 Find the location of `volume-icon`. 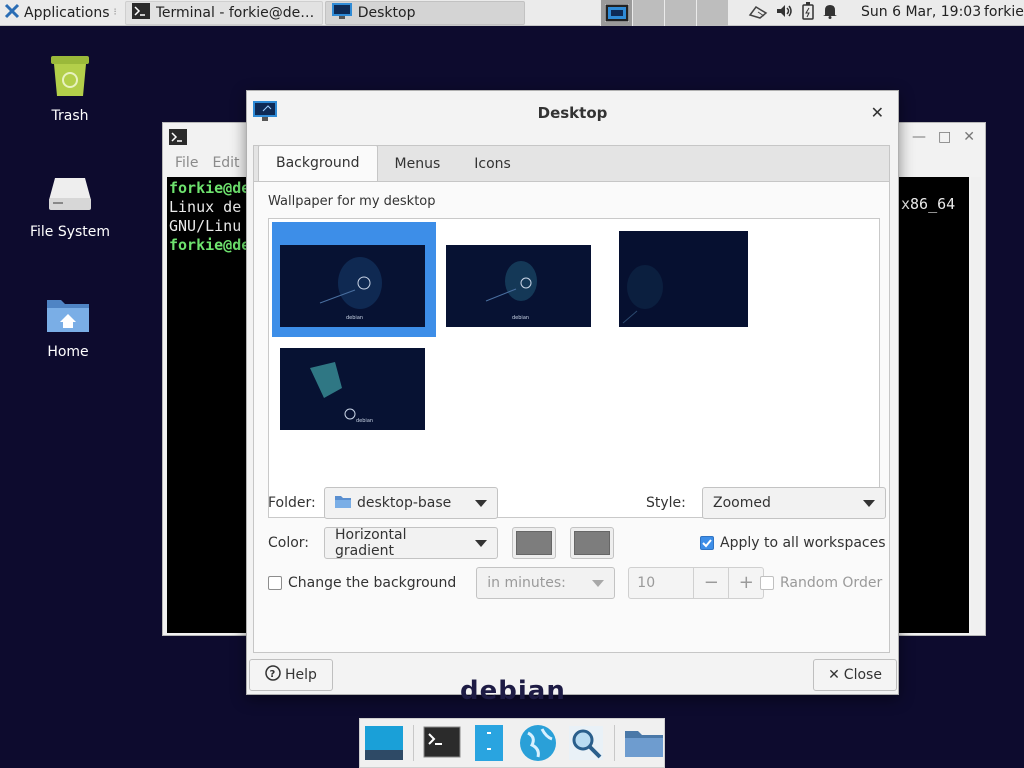

volume-icon is located at coordinates (785, 13).